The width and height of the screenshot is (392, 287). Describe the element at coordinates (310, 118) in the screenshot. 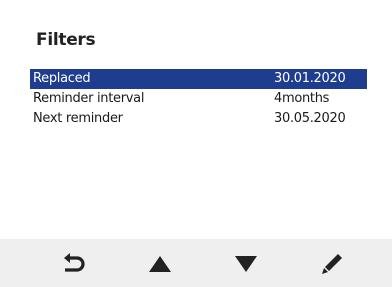

I see `list-item-value: 30.05.2020` at that location.